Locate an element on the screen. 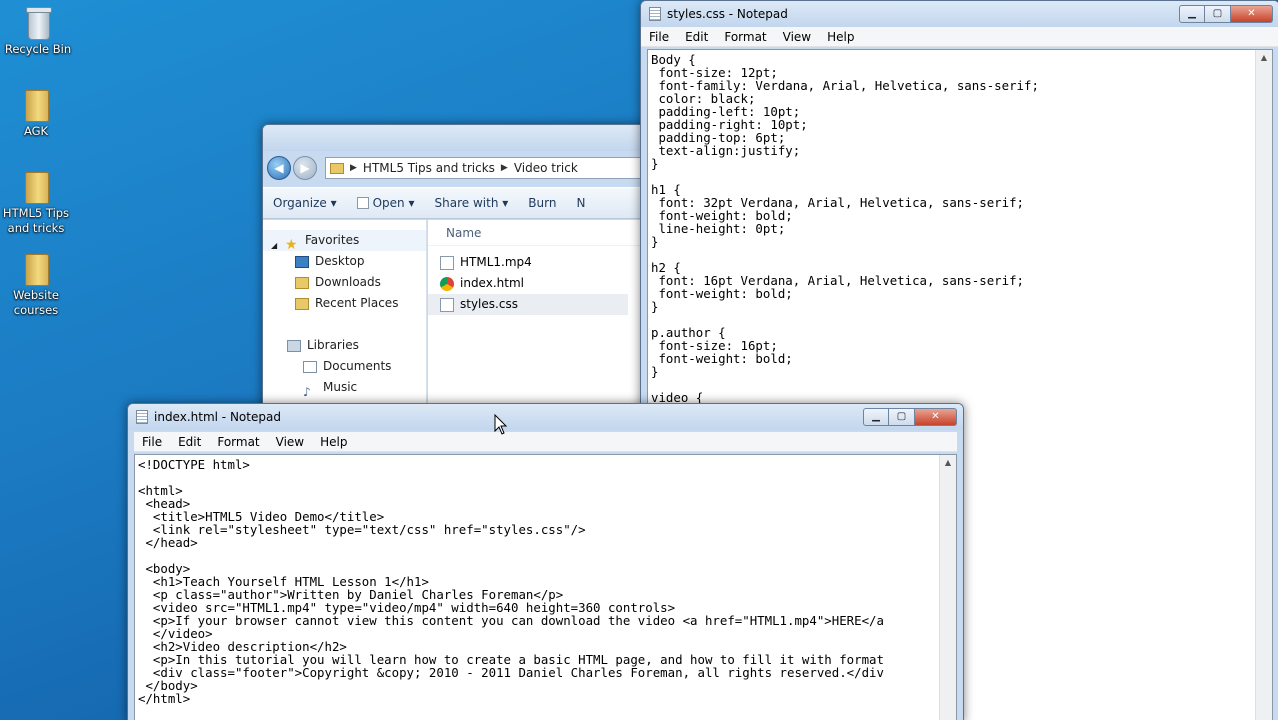 This screenshot has width=1278, height=720. share-with-button: Share with ▾ is located at coordinates (472, 203).